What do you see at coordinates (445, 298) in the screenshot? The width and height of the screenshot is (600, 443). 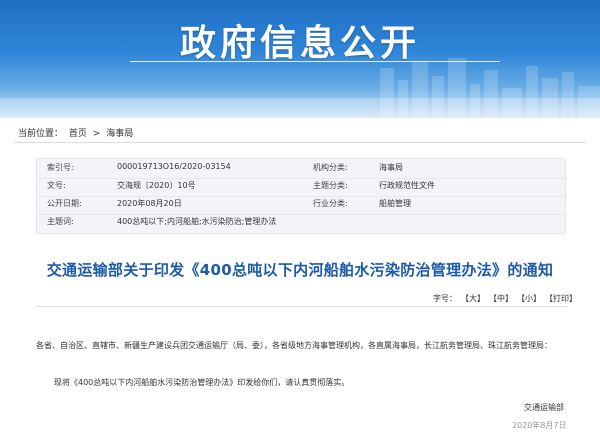 I see `font-size-label: 字号：` at bounding box center [445, 298].